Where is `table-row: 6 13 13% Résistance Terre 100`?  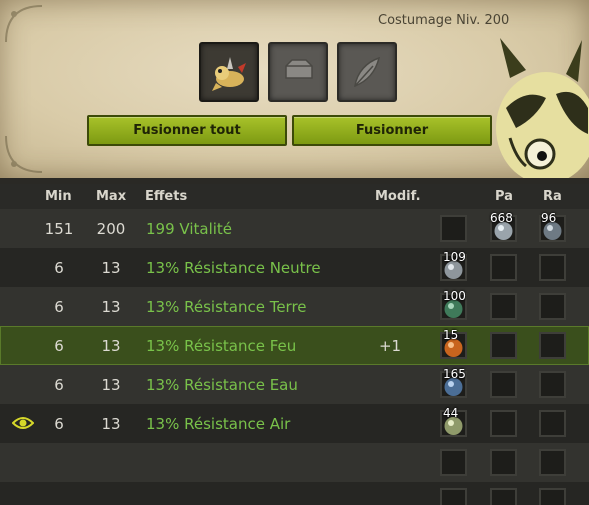
table-row: 6 13 13% Résistance Terre 100 is located at coordinates (294, 306).